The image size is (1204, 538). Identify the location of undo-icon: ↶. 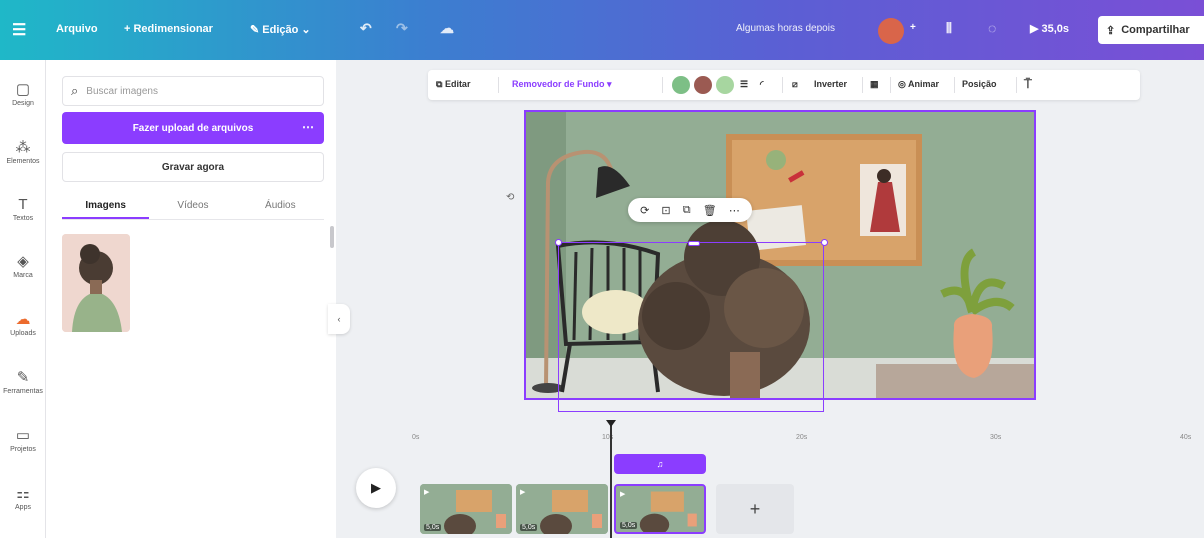
(366, 28).